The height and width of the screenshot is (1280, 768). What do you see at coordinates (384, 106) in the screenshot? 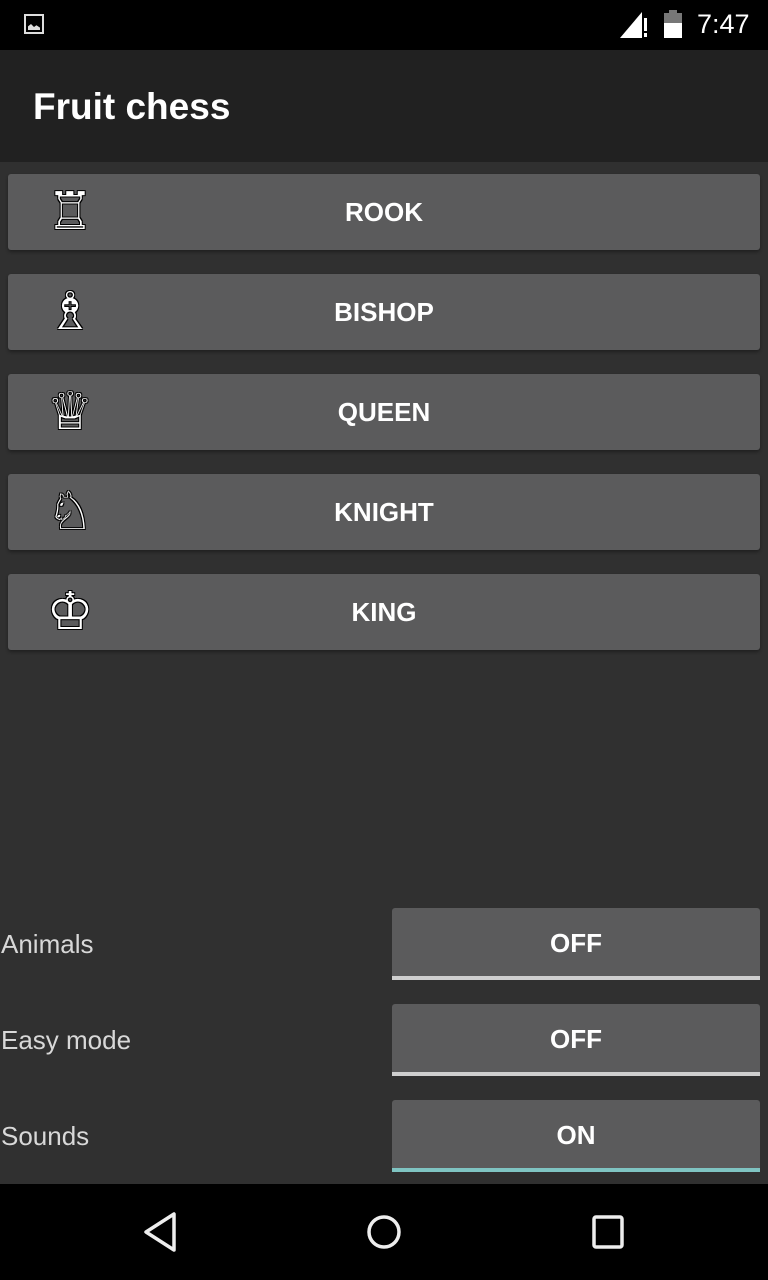
I see `app-bar: Fruit chess` at bounding box center [384, 106].